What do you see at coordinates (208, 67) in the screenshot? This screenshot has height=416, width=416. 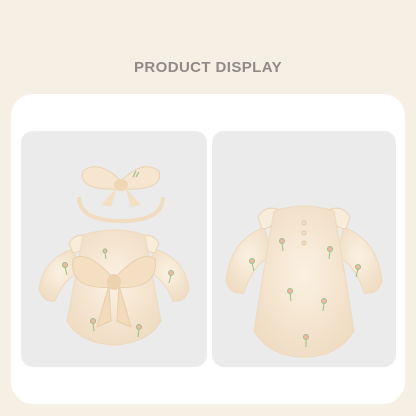 I see `page-title: PRODUCT DISPLAY` at bounding box center [208, 67].